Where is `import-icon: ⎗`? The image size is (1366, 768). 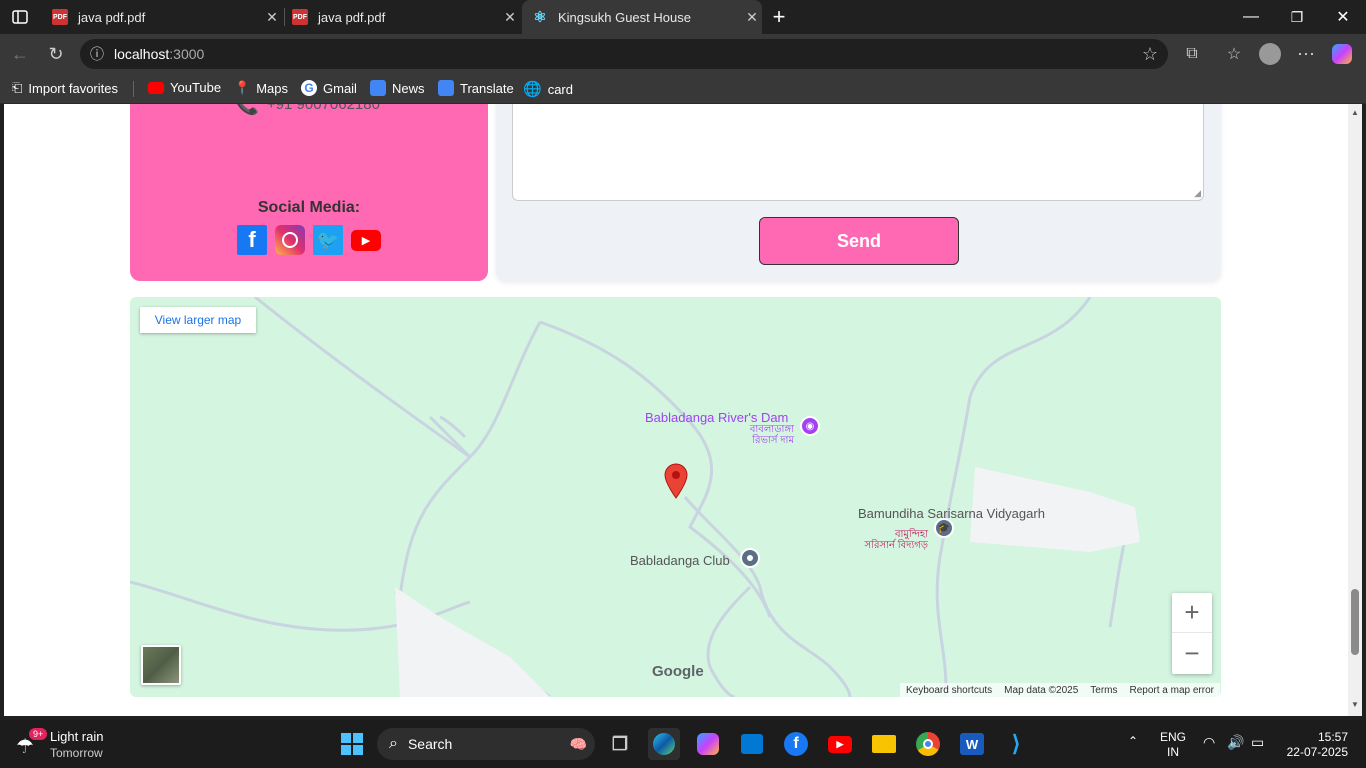
import-icon: ⎗ is located at coordinates (17, 87).